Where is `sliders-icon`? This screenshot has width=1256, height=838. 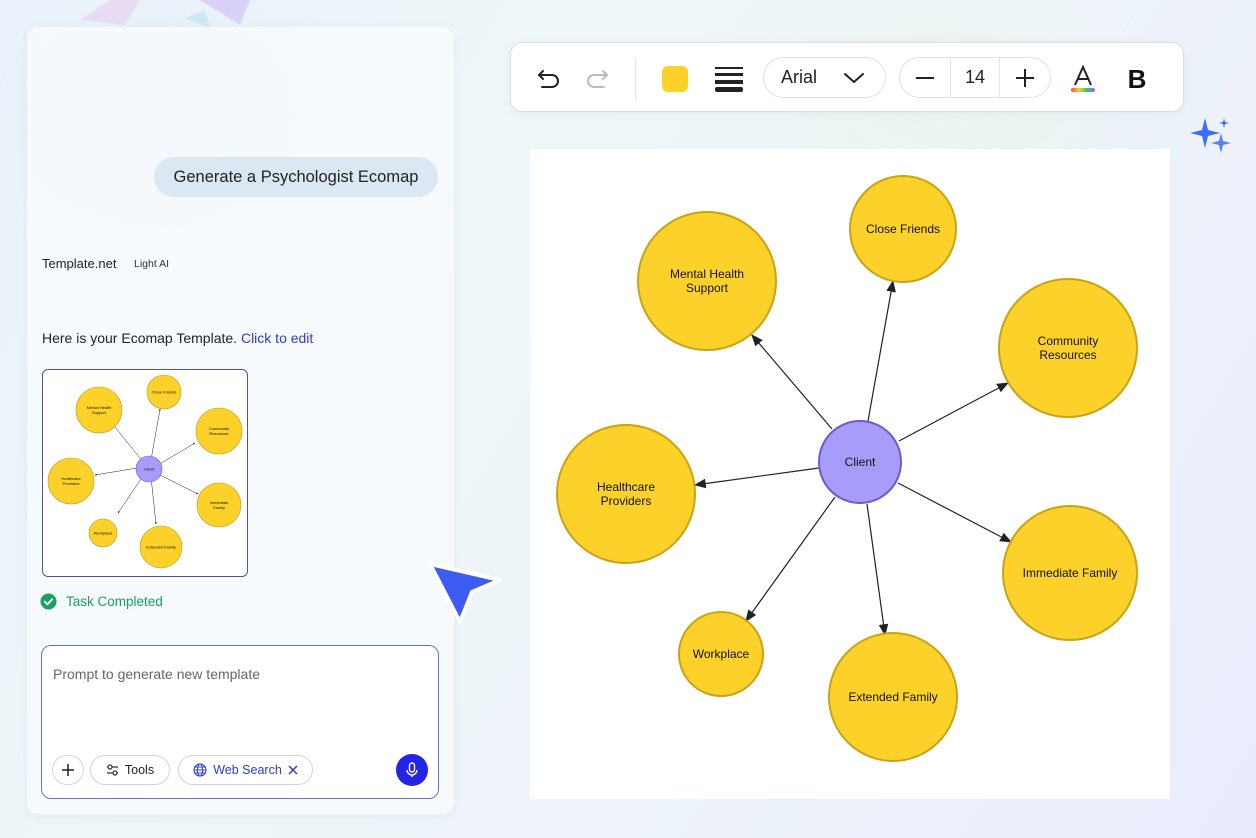
sliders-icon is located at coordinates (112, 770).